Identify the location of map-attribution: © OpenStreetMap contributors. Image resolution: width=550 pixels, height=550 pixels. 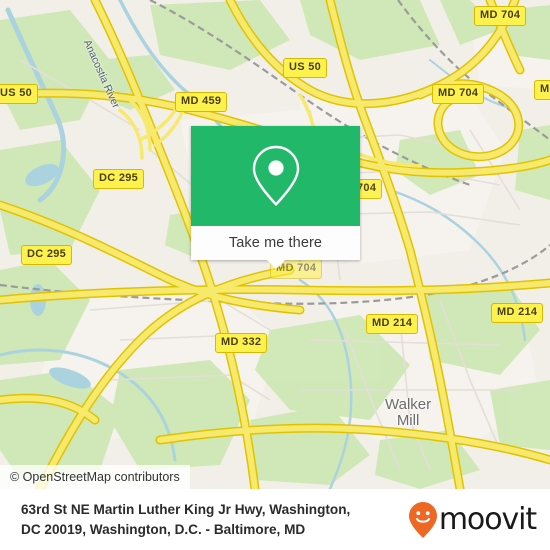
(95, 477).